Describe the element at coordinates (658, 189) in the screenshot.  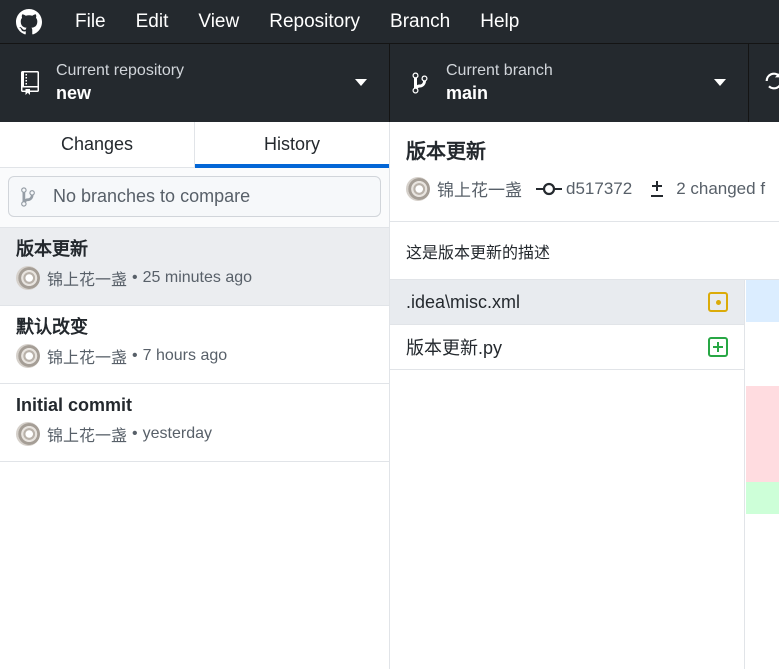
I see `diff-icon` at that location.